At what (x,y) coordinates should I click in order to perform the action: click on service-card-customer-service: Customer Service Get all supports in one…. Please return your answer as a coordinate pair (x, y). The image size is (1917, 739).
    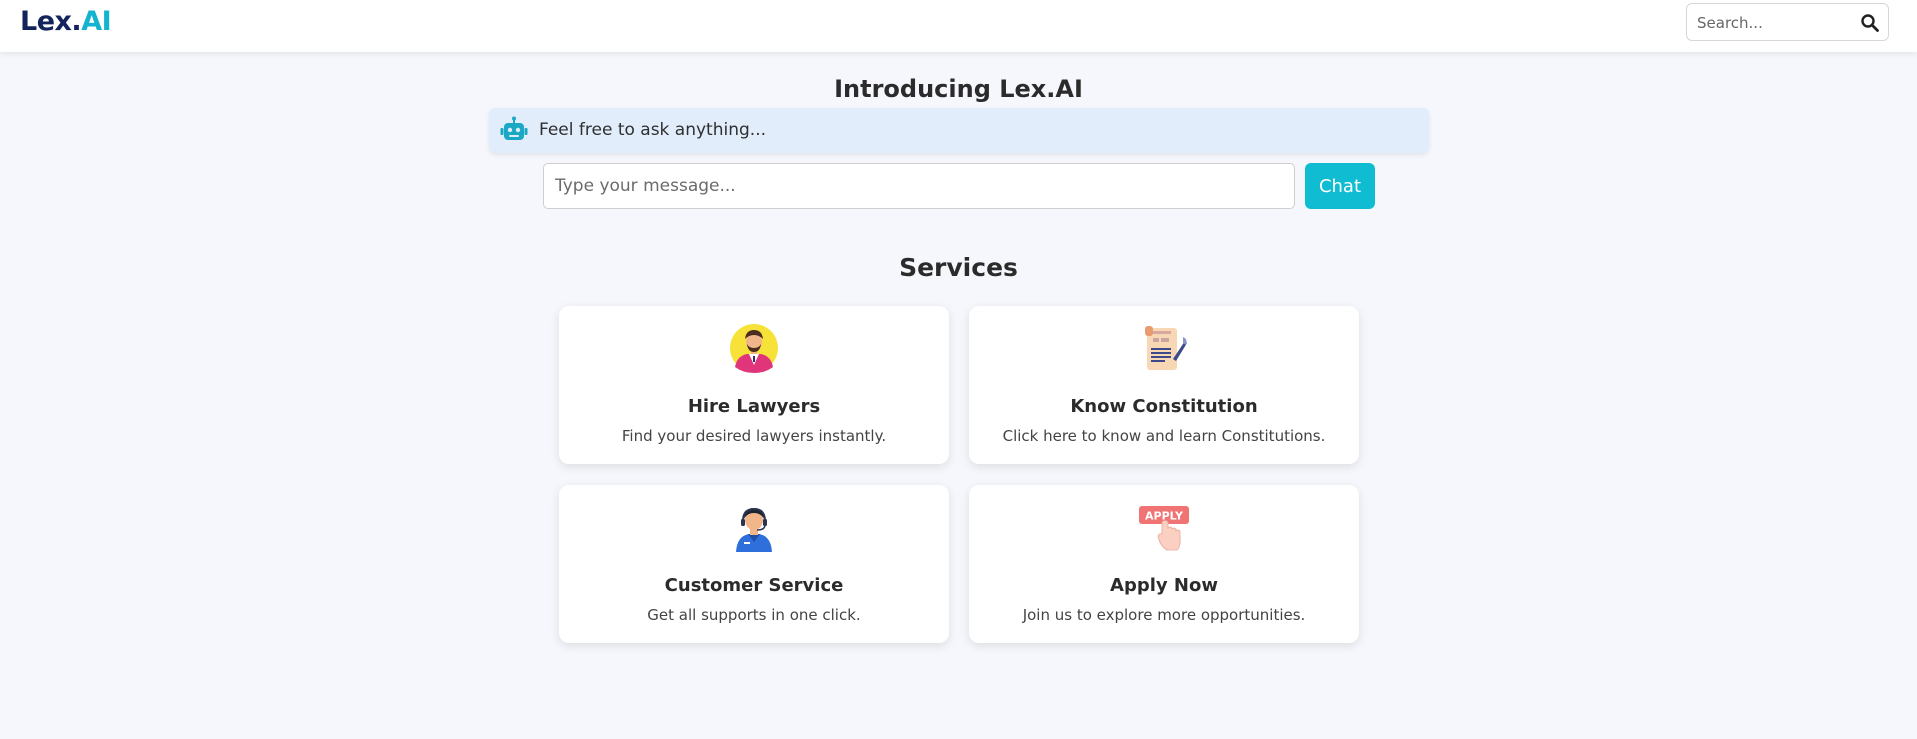
    Looking at the image, I should click on (754, 564).